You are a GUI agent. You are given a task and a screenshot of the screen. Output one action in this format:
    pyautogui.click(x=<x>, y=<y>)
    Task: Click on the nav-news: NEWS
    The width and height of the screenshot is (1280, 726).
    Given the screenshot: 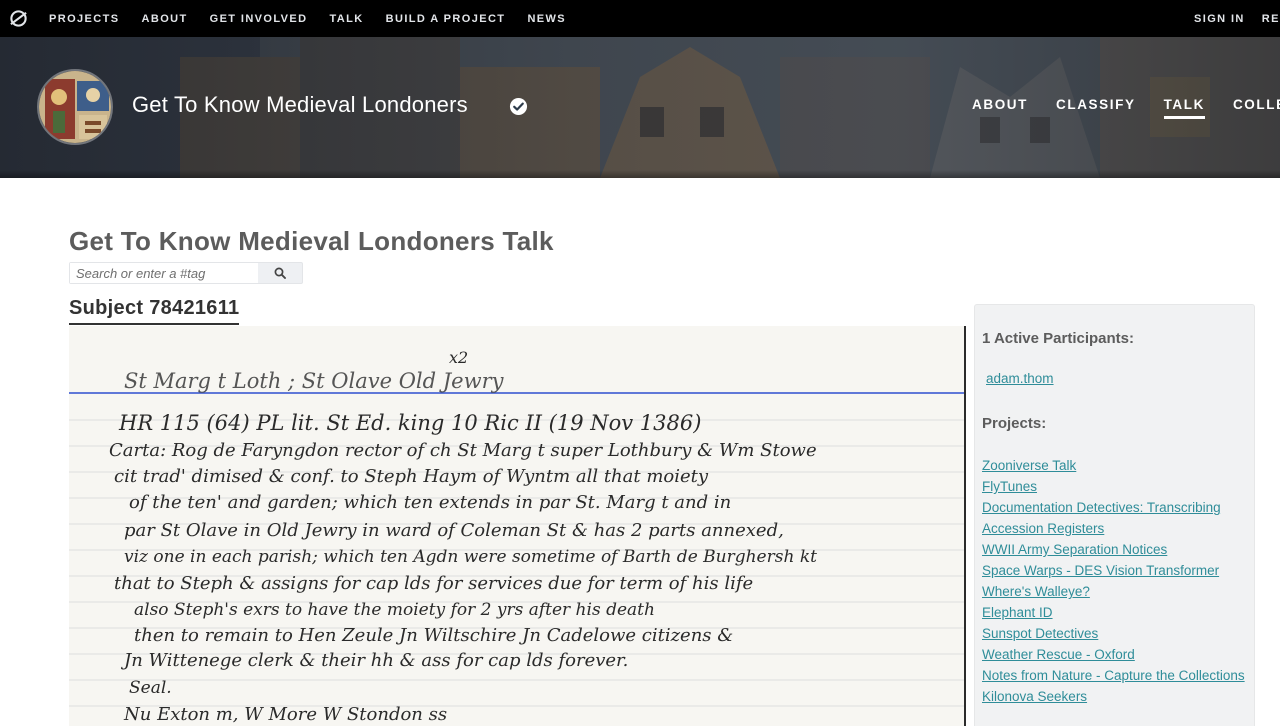 What is the action you would take?
    pyautogui.click(x=546, y=19)
    